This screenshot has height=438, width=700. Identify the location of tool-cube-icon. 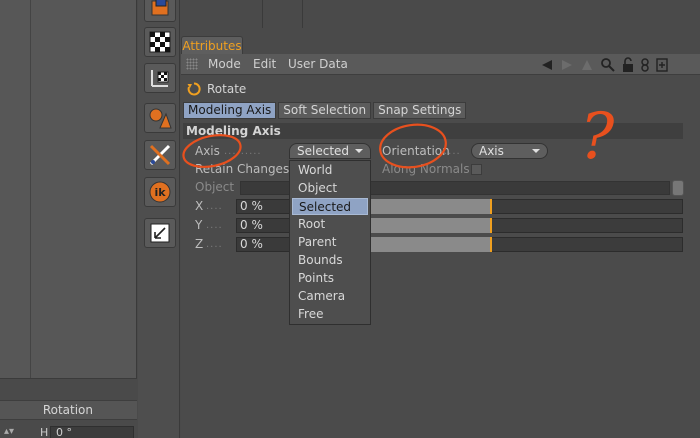
(160, 11).